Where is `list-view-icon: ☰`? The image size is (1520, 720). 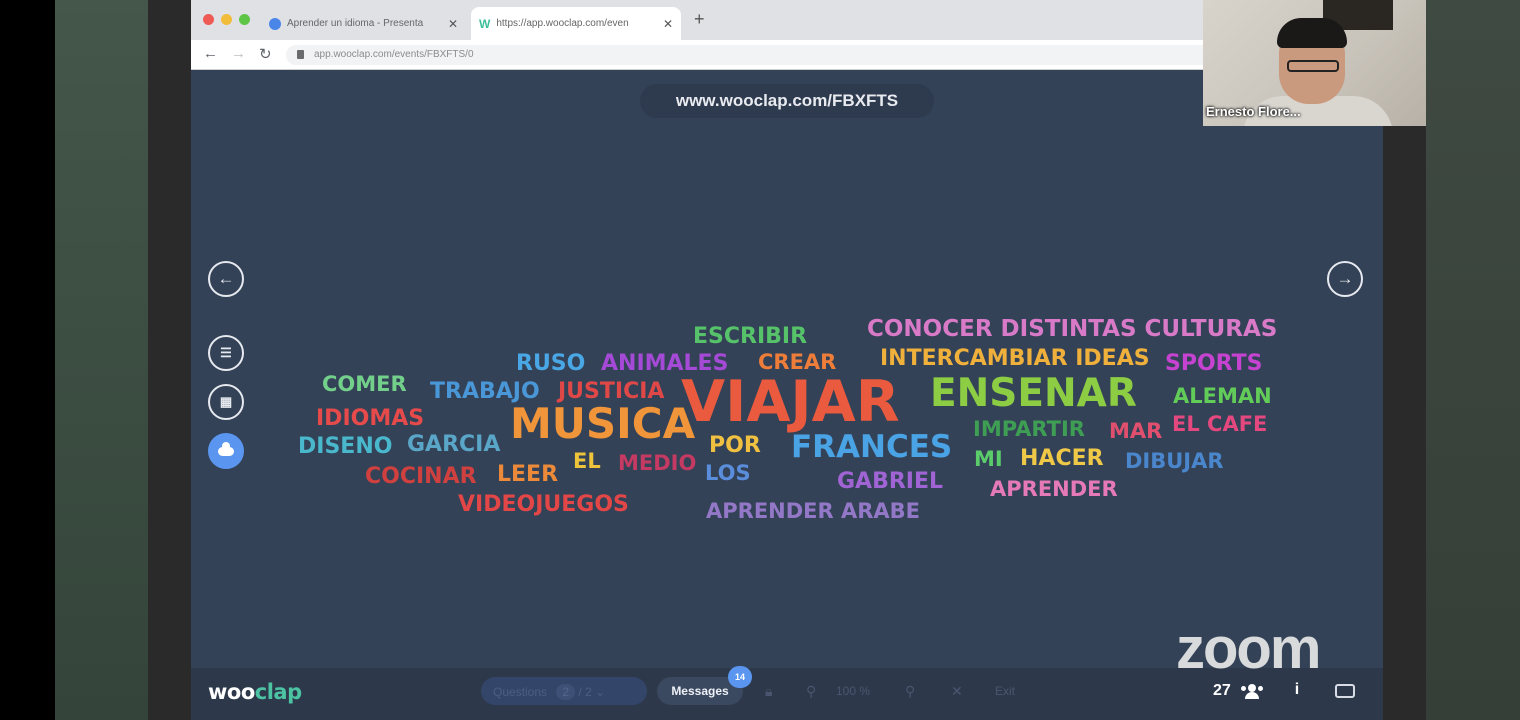
list-view-icon: ☰ is located at coordinates (226, 353).